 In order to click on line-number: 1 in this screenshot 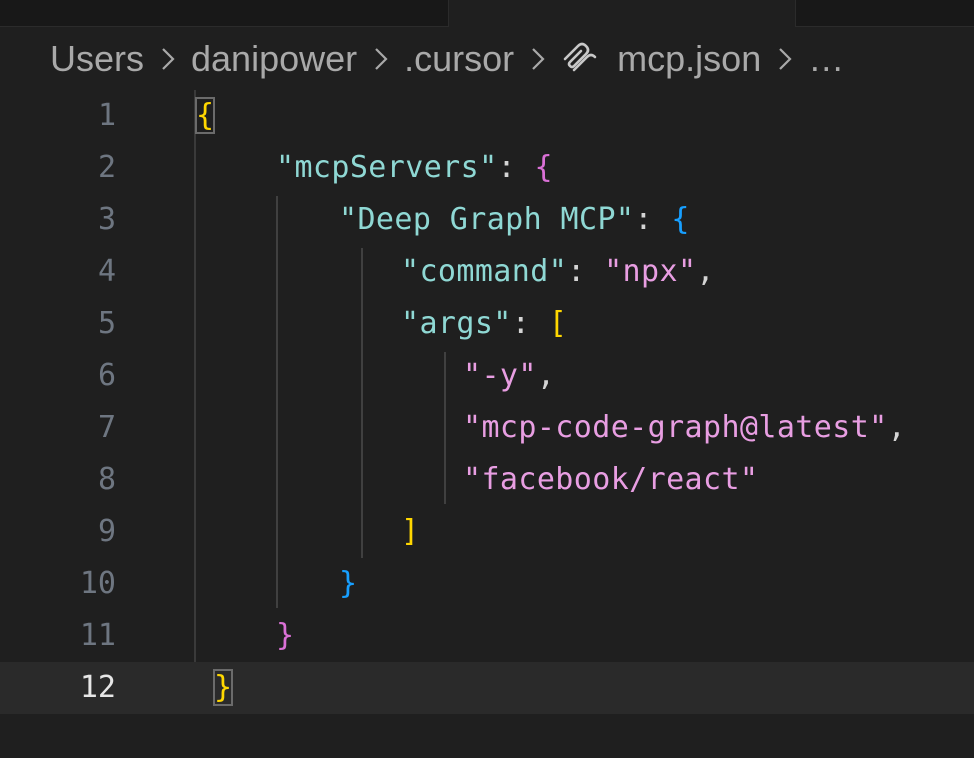, I will do `click(106, 115)`.